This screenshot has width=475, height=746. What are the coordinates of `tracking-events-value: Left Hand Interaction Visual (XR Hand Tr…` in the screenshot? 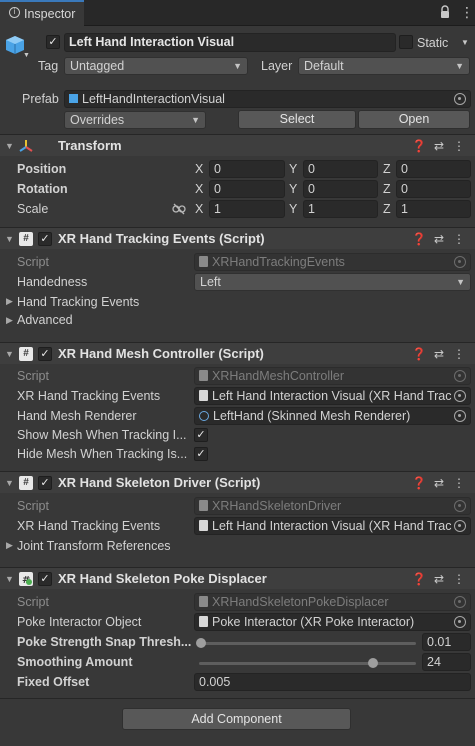 It's located at (332, 526).